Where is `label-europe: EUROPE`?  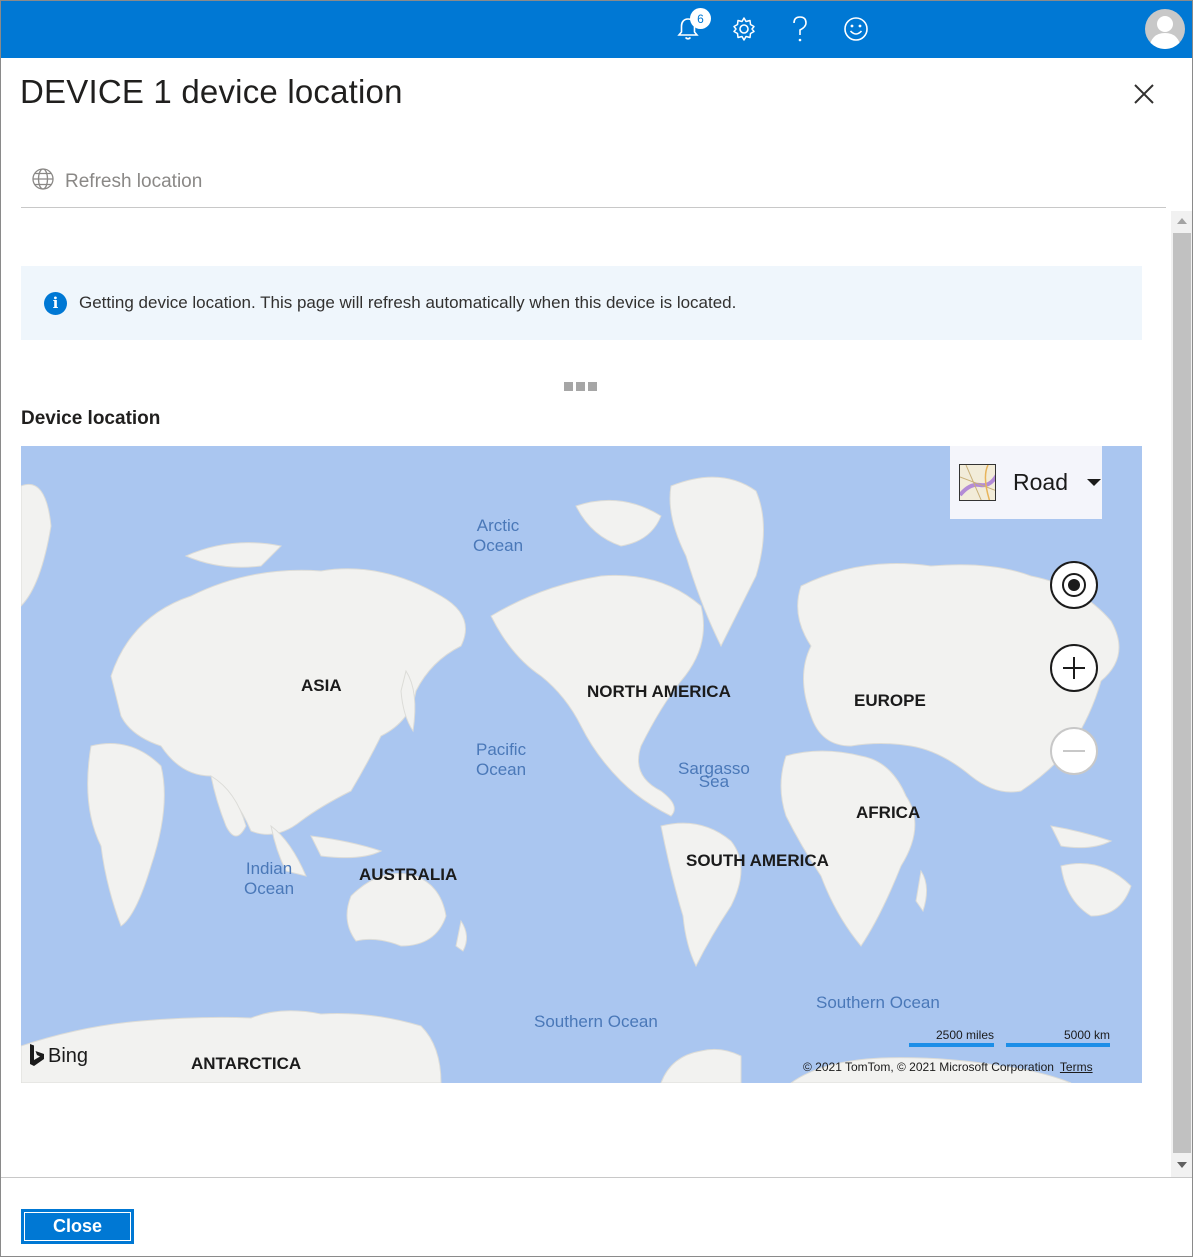
label-europe: EUROPE is located at coordinates (890, 700).